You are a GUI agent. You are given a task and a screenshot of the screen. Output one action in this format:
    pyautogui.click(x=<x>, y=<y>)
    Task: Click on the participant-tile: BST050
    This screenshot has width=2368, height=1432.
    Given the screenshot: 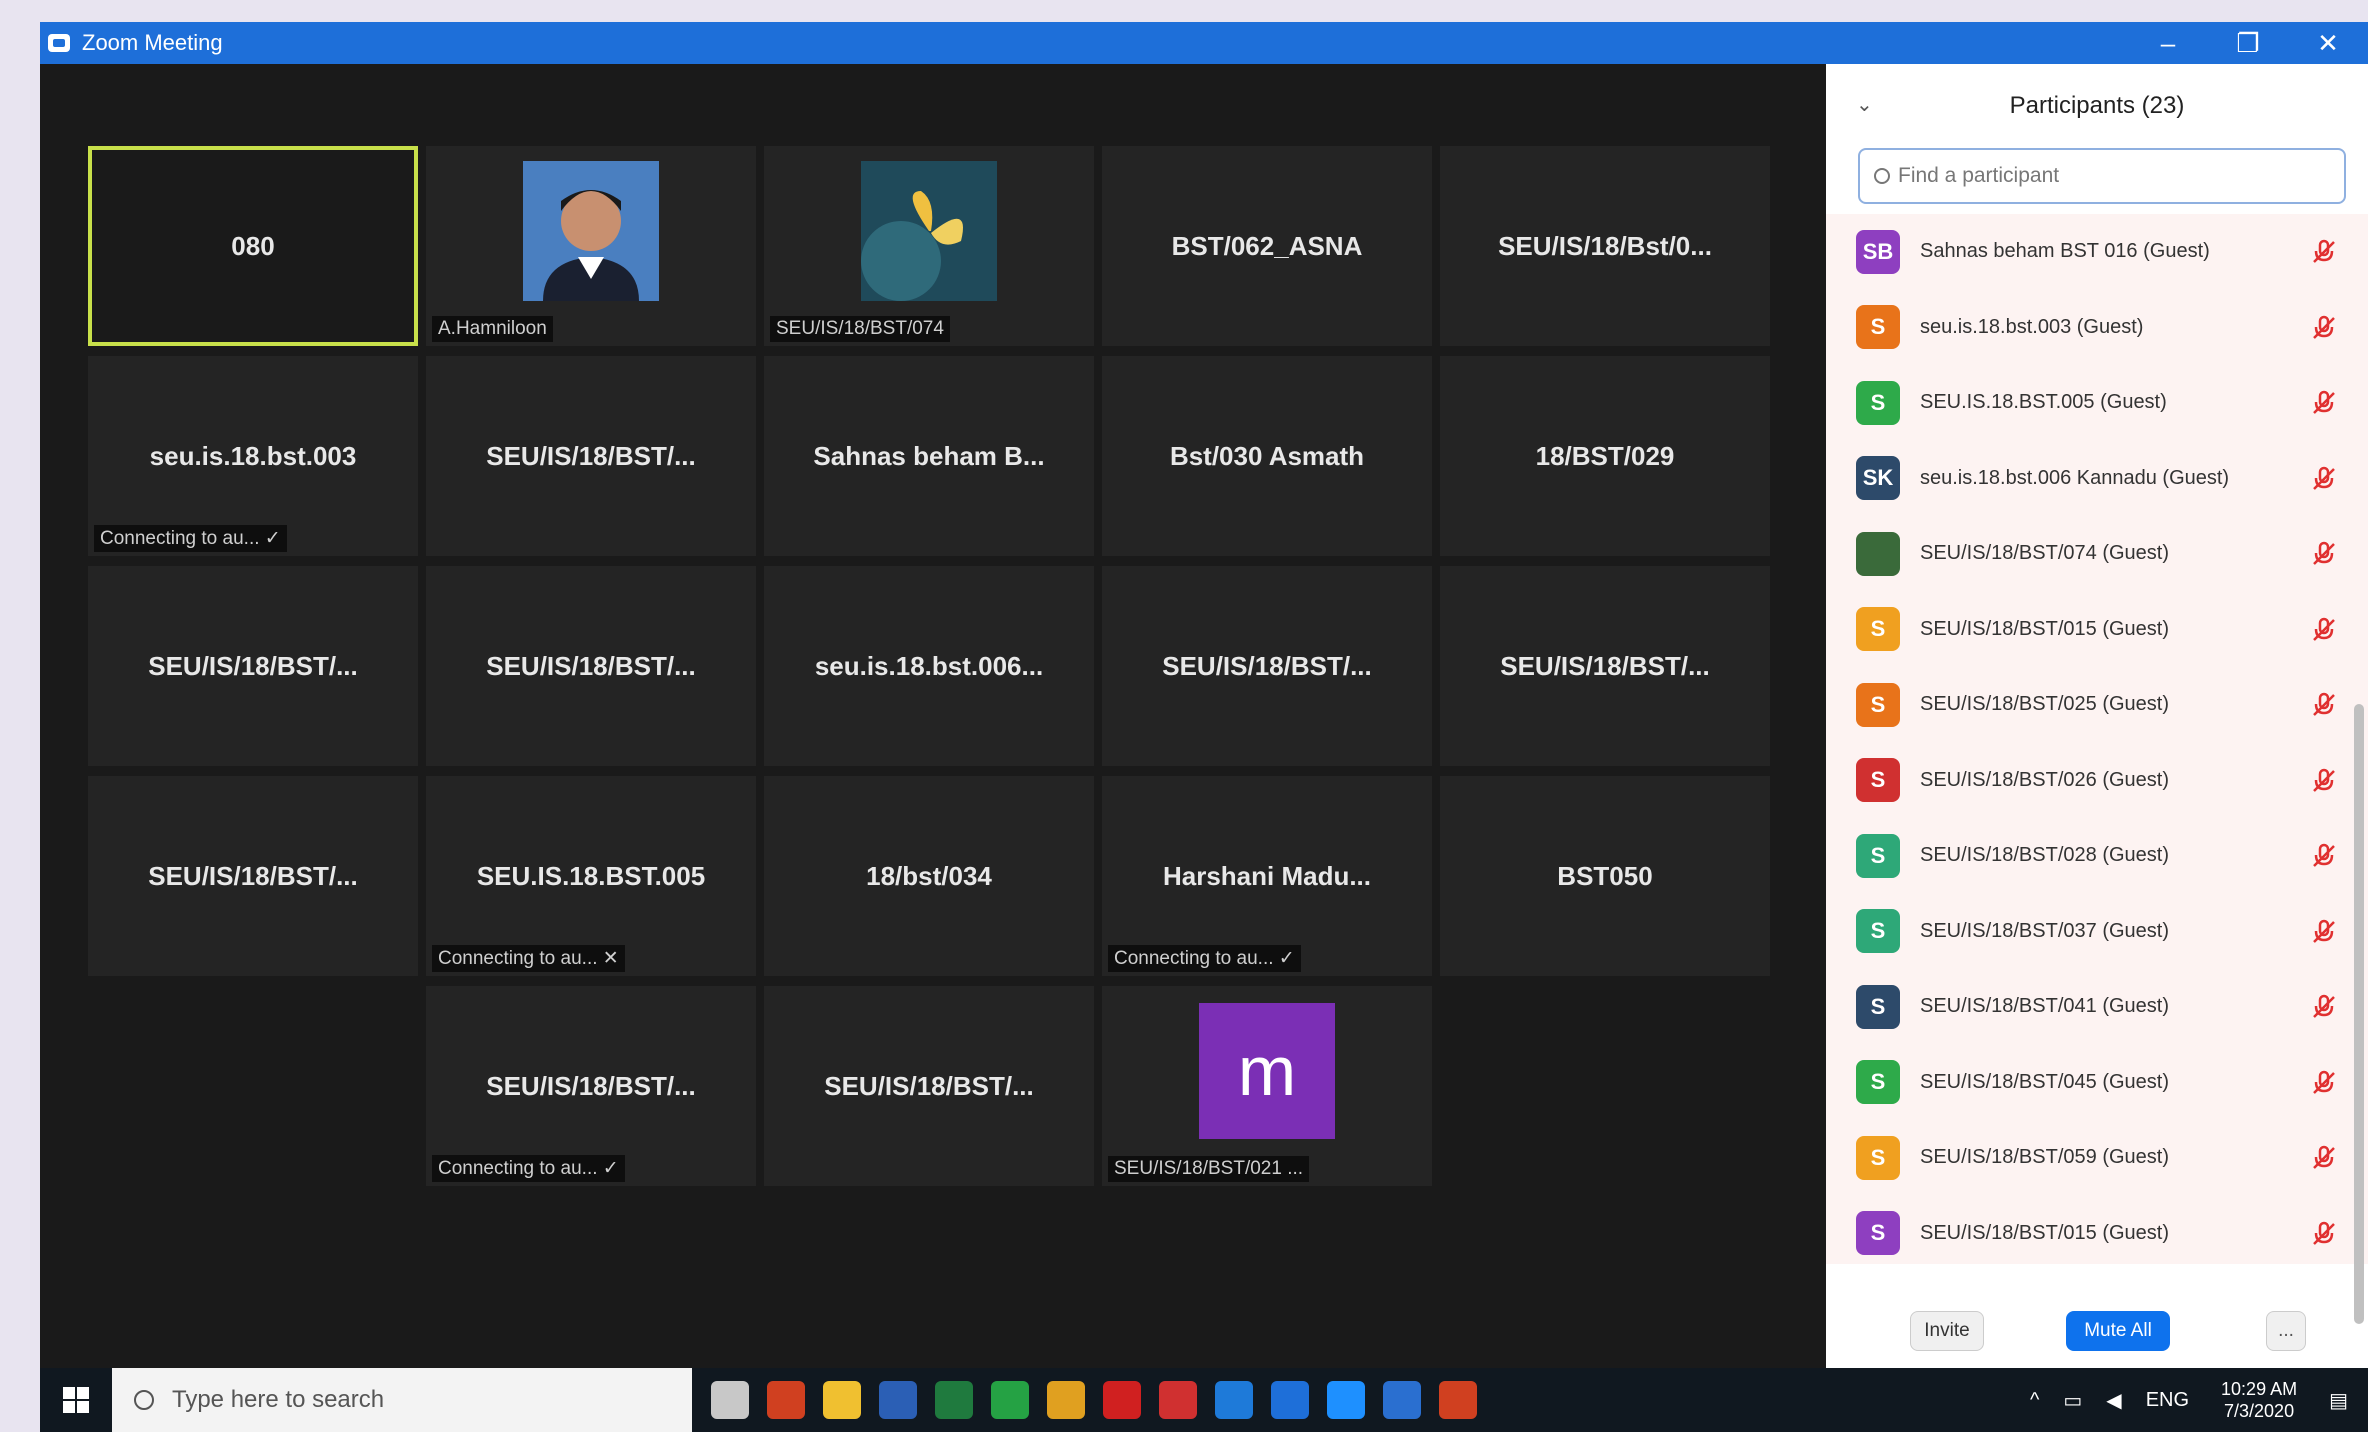 What is the action you would take?
    pyautogui.click(x=1605, y=876)
    